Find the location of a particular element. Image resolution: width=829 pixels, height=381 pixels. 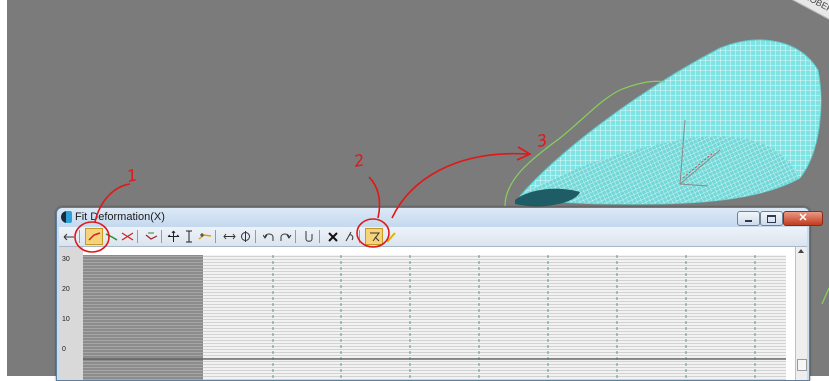

move-control-point-button is located at coordinates (173, 236).